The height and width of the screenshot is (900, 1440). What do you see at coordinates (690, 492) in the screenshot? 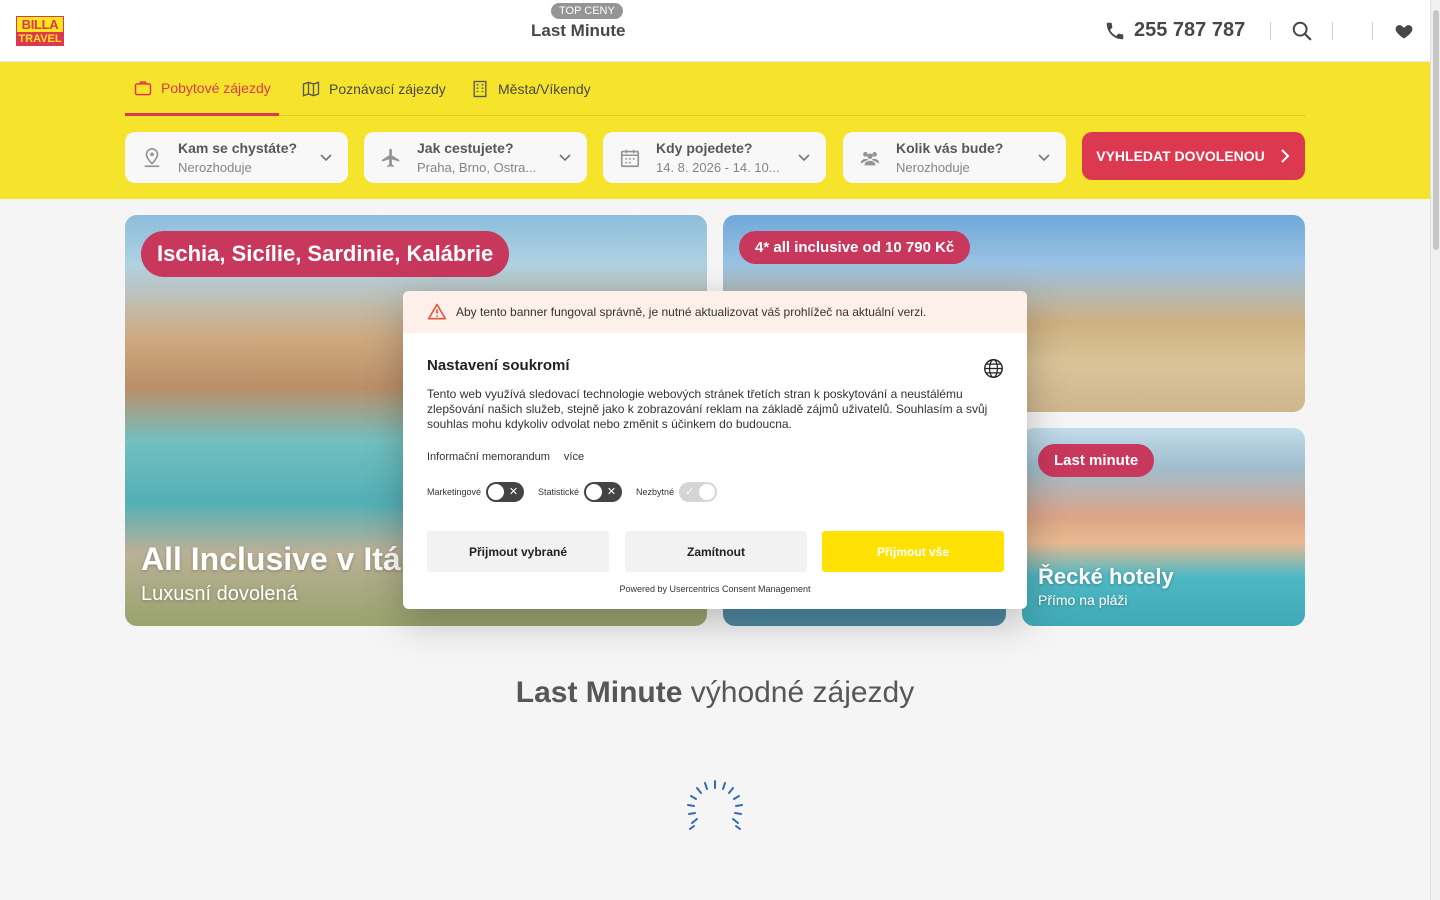
I see `check-icon: ✓` at bounding box center [690, 492].